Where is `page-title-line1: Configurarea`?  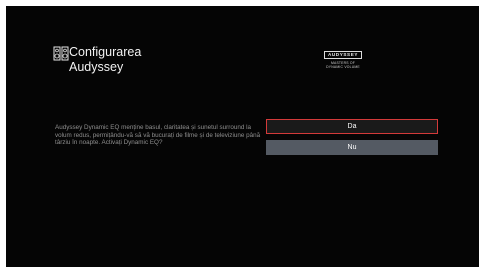
page-title-line1: Configurarea is located at coordinates (105, 52).